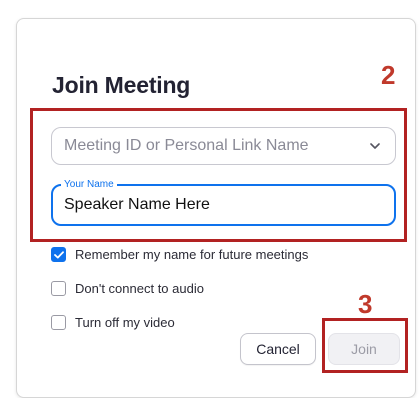  What do you see at coordinates (89, 185) in the screenshot?
I see `your-name-label: Your Name` at bounding box center [89, 185].